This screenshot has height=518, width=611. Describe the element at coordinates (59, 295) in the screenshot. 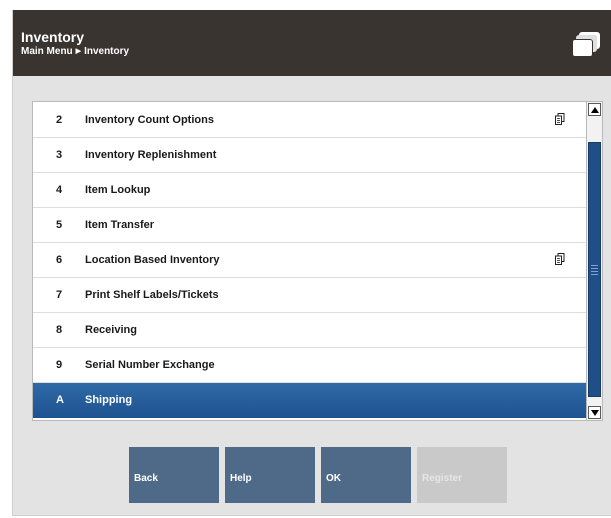

I see `menu-item-key: 7` at that location.